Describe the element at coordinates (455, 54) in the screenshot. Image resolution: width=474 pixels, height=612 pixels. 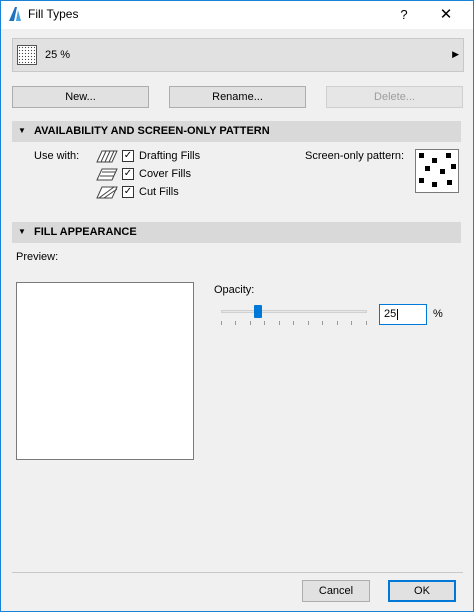
I see `chevron-right-icon: ▶` at that location.